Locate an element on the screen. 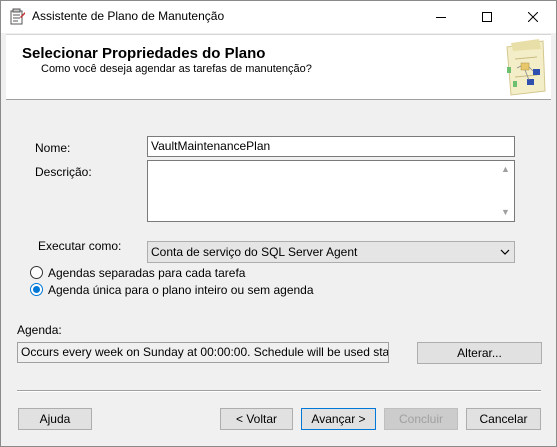  minimize-icon is located at coordinates (441, 17).